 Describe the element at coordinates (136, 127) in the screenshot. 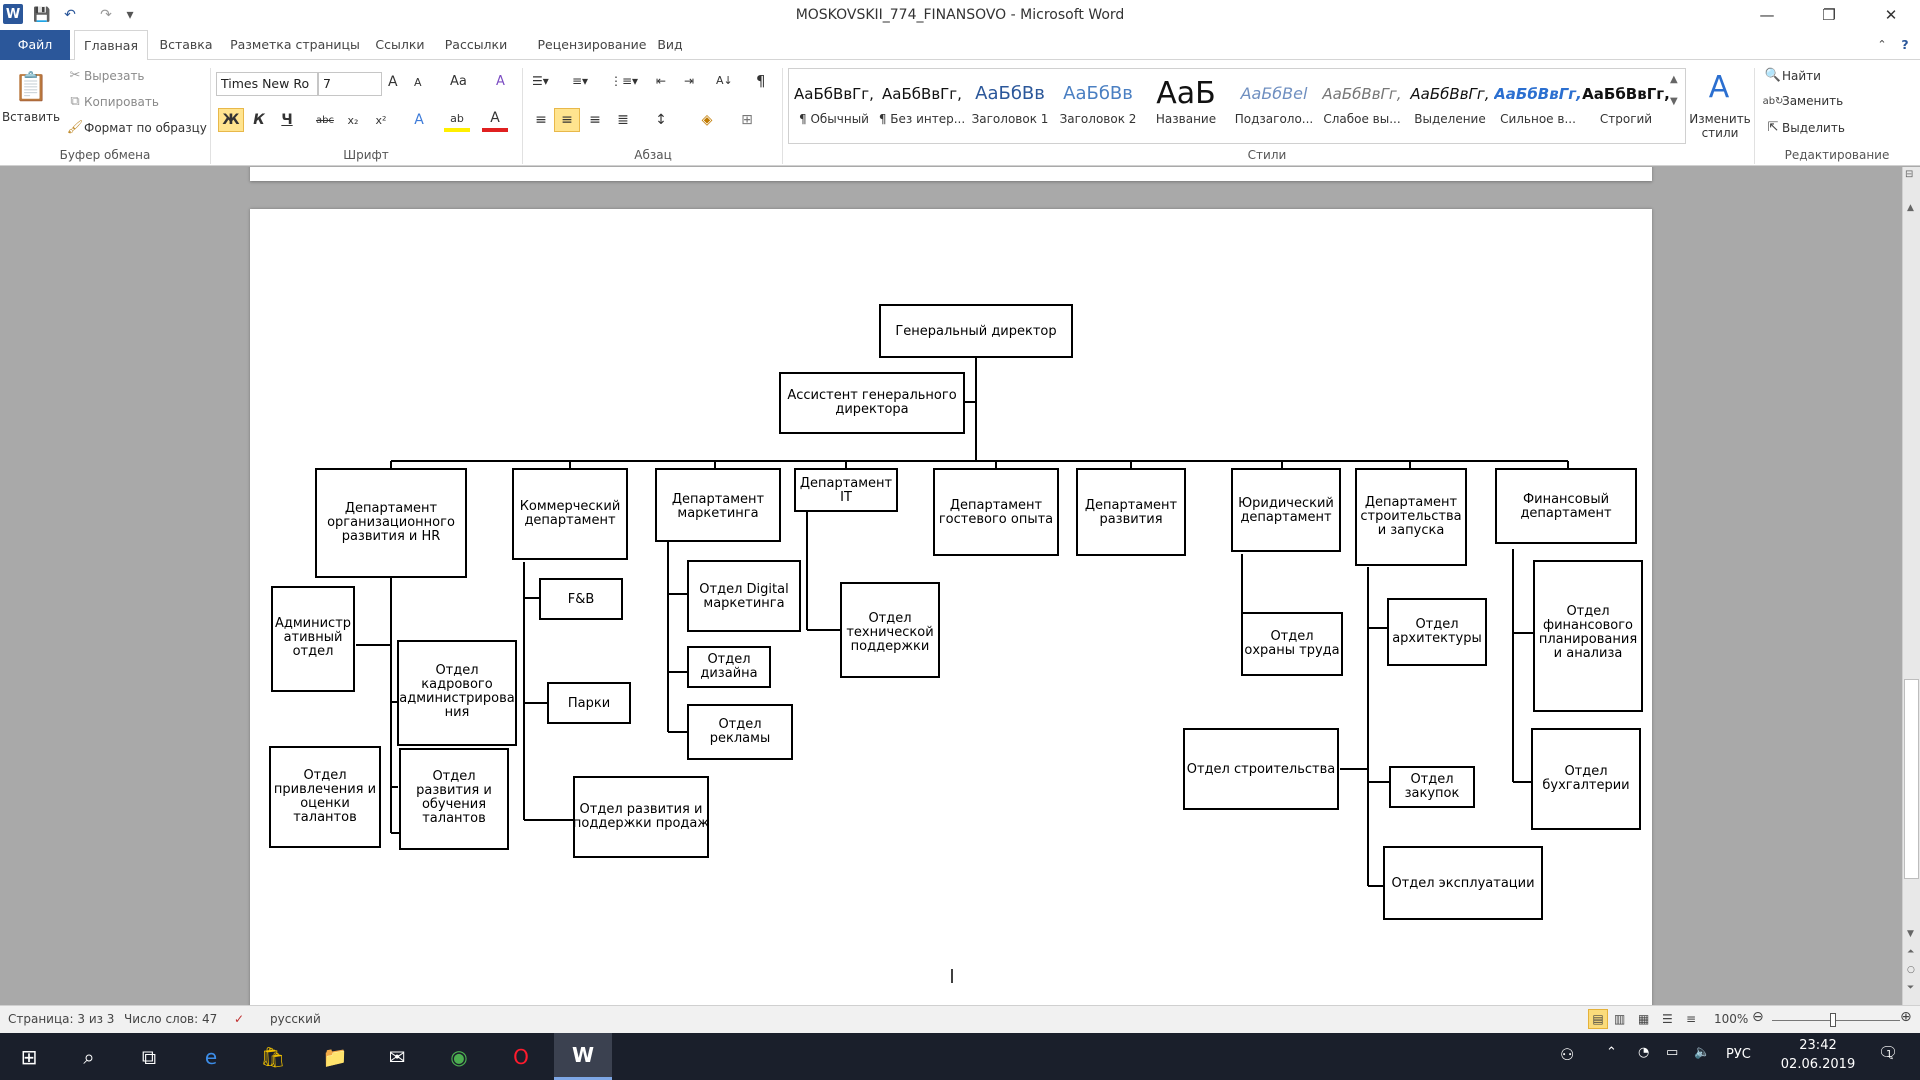

I see `format-painter-button: 🖌 Формат по образцу` at that location.